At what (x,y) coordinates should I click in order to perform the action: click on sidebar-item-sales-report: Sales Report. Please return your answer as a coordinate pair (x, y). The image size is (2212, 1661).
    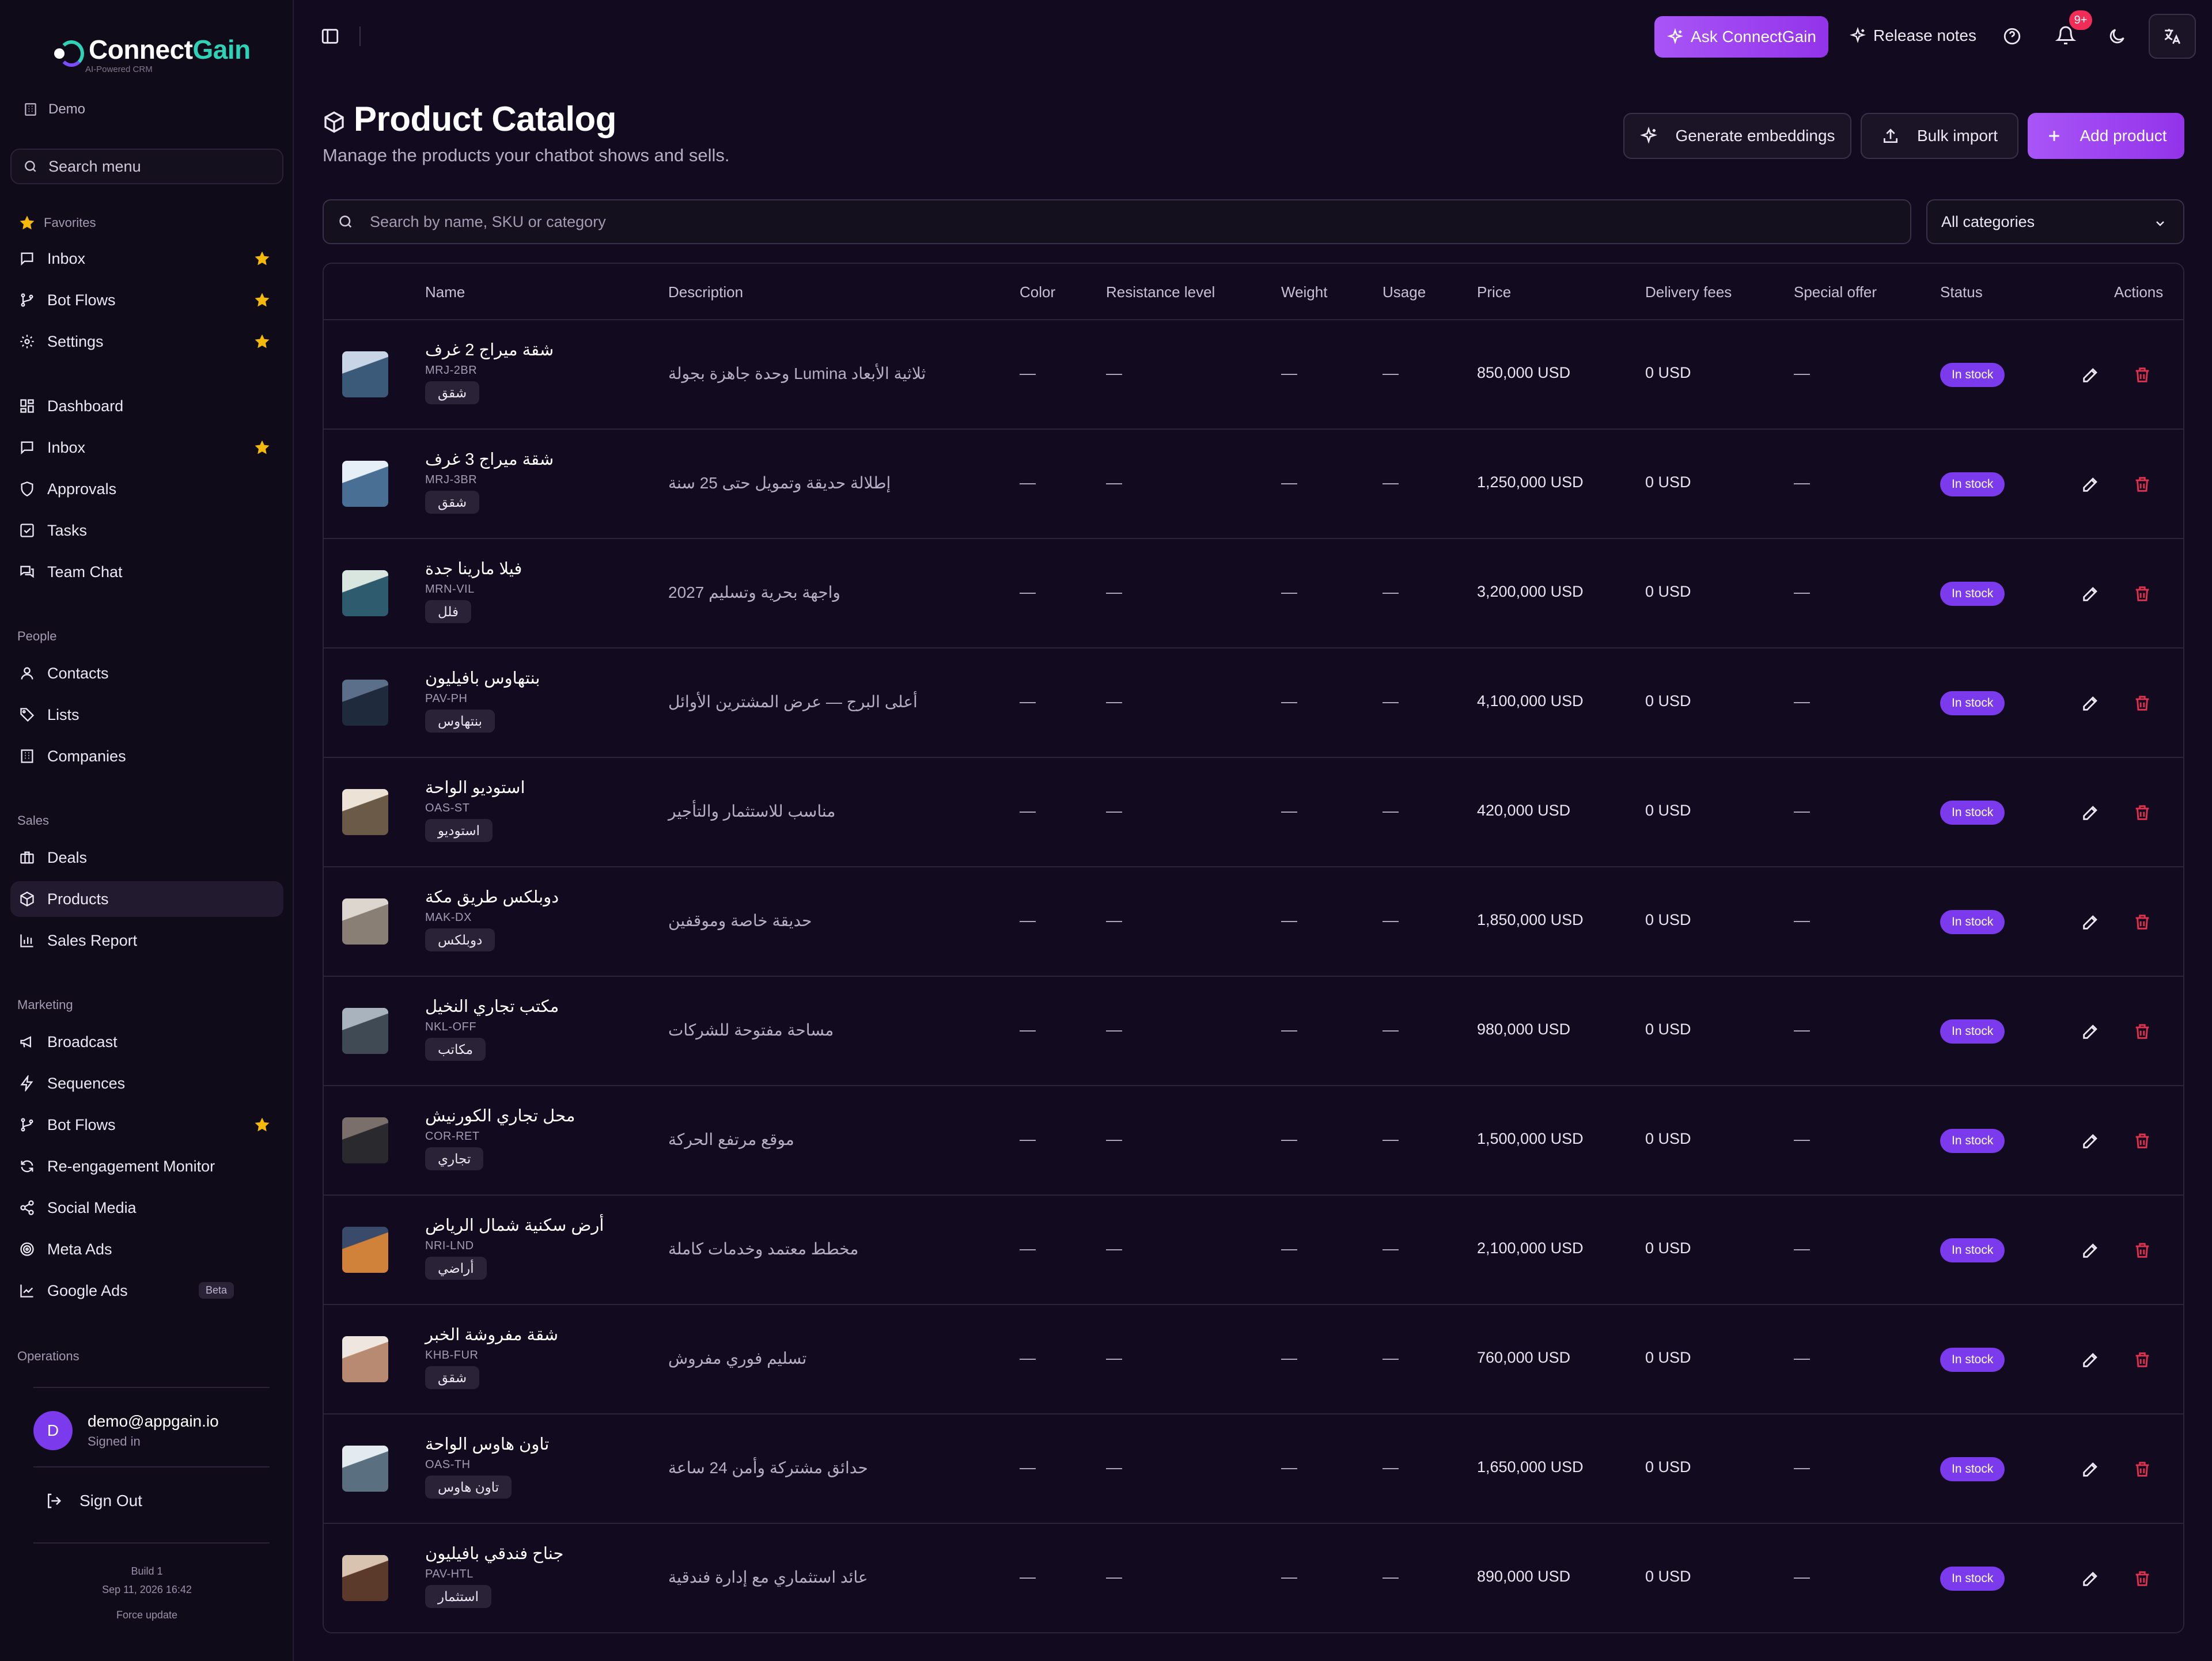
    Looking at the image, I should click on (146, 940).